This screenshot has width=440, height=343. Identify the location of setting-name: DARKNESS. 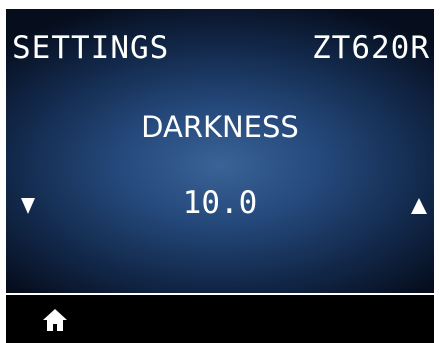
(220, 127).